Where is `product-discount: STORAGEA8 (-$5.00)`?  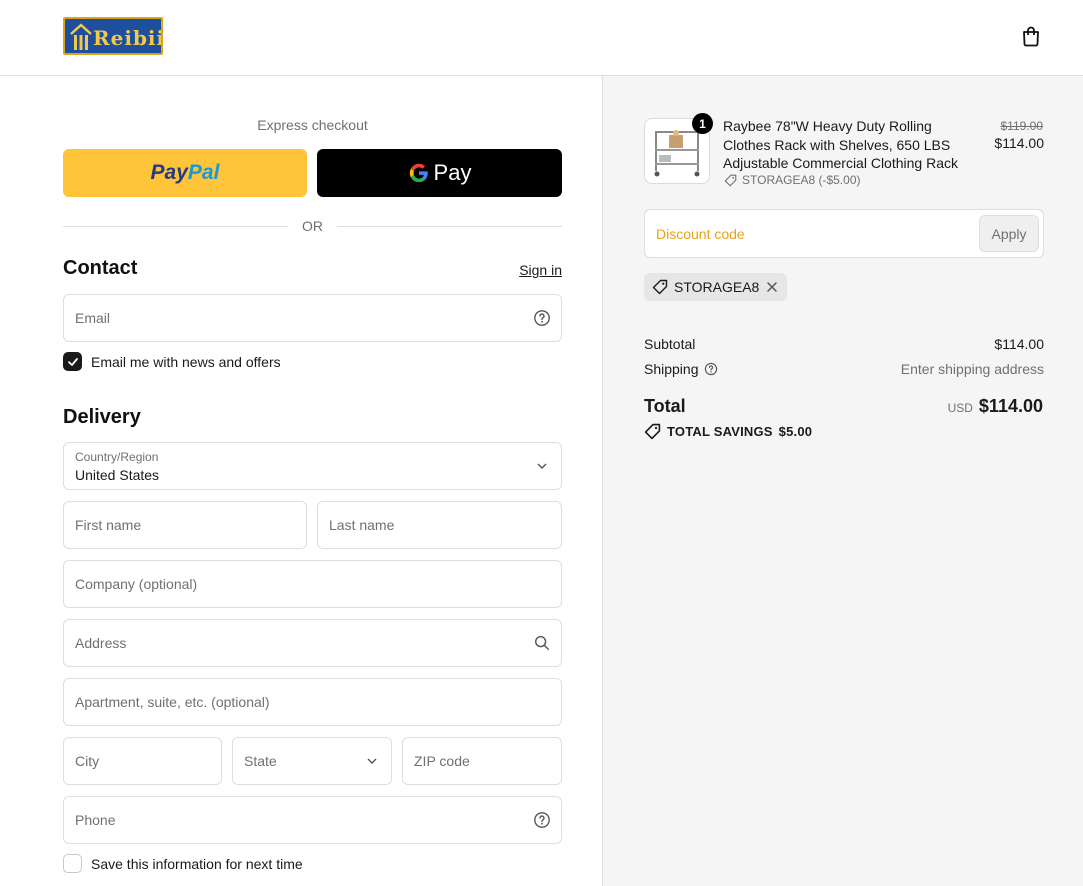
product-discount: STORAGEA8 (-$5.00) is located at coordinates (792, 180).